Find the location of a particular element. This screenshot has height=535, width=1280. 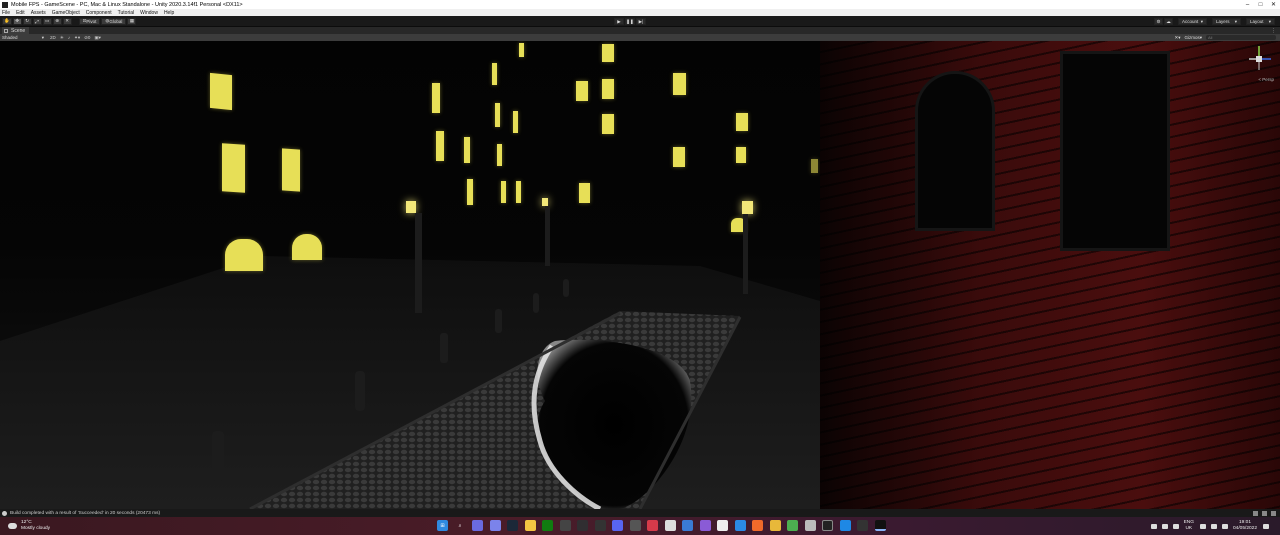

xbox-icon is located at coordinates (547, 525).